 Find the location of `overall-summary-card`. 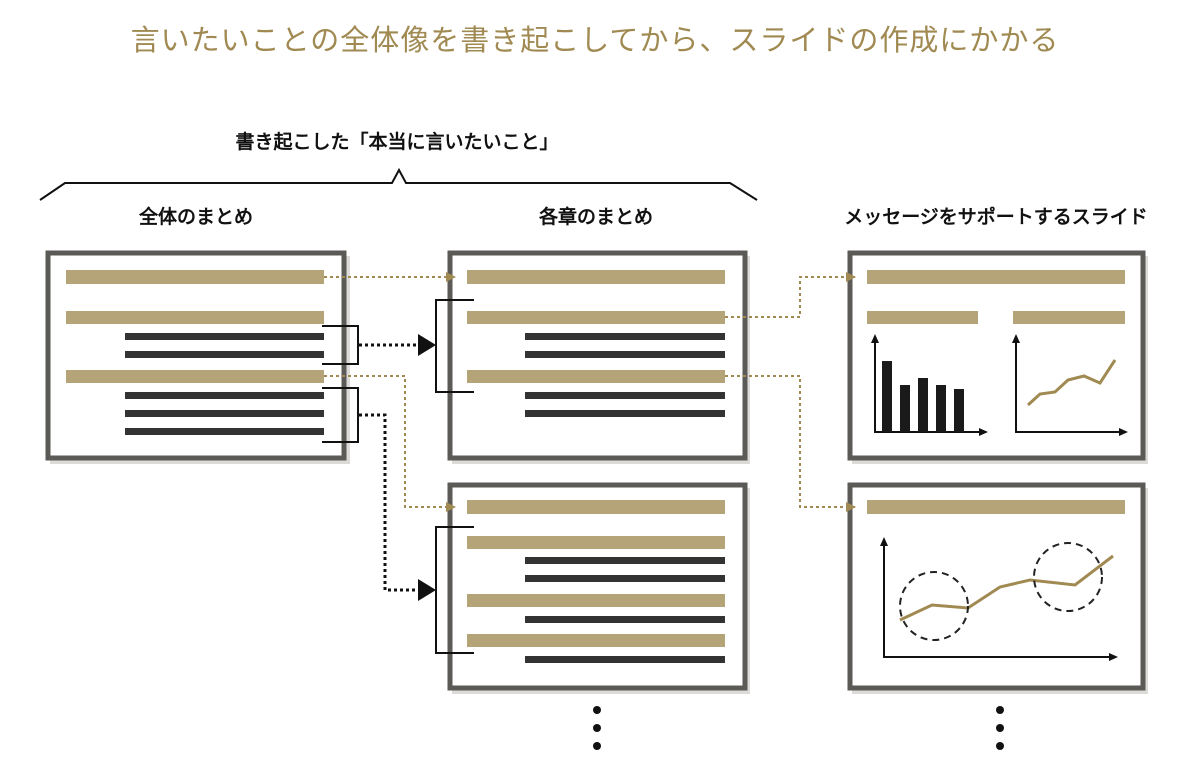

overall-summary-card is located at coordinates (197, 357).